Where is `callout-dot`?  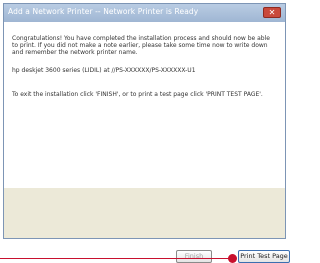 callout-dot is located at coordinates (232, 258).